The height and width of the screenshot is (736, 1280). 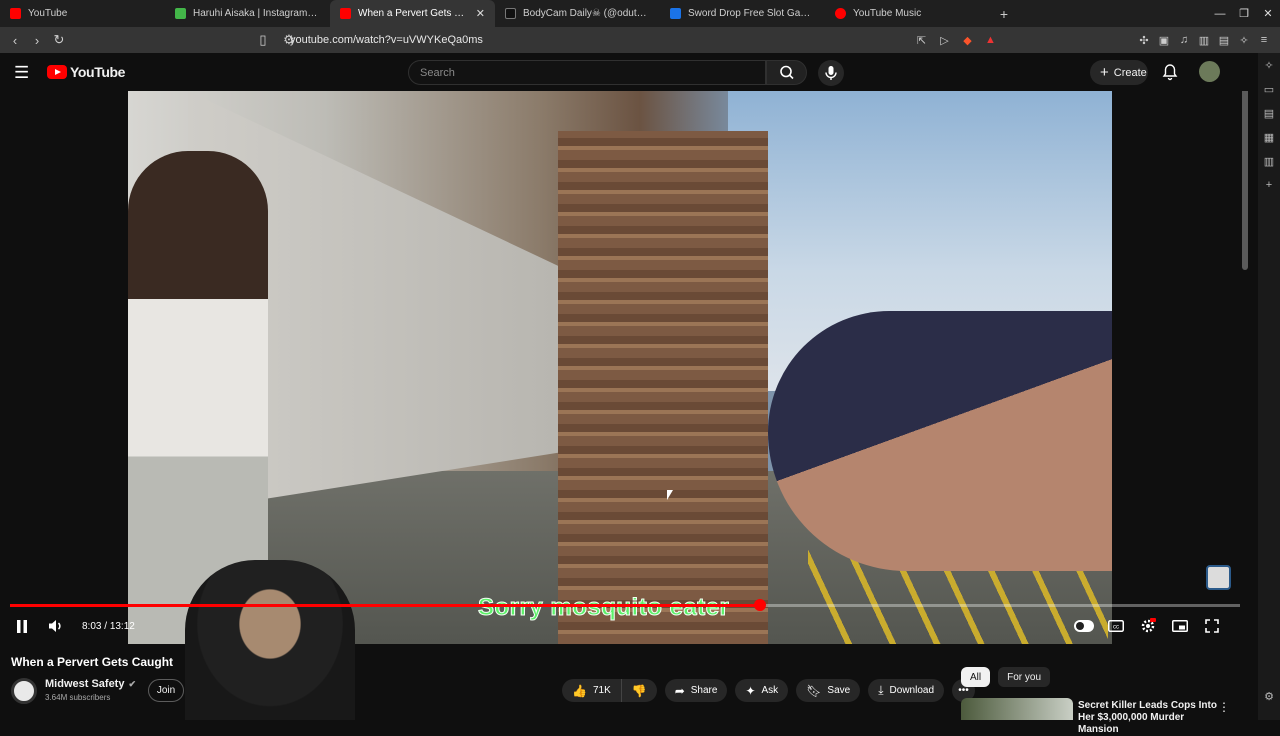 I want to click on window-controls: — ❐ ✕, so click(x=1244, y=13).